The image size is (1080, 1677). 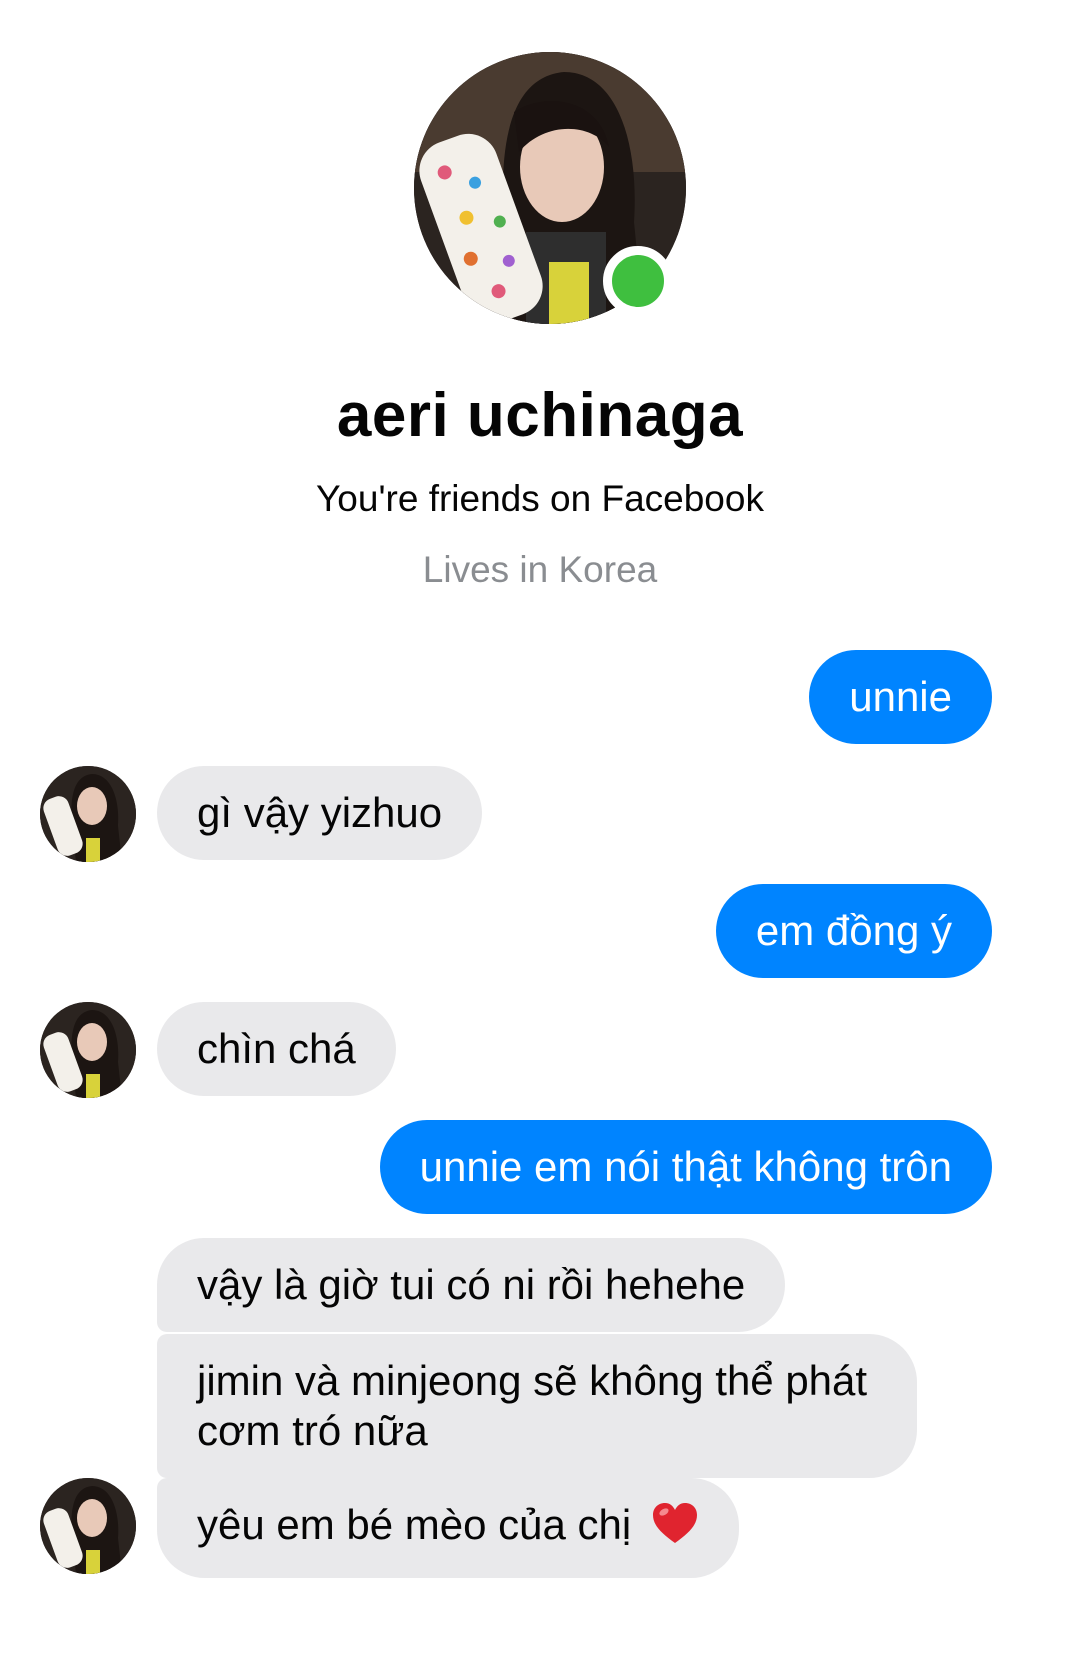 I want to click on incoming-message: yêu em bé mèo của chị, so click(x=448, y=1528).